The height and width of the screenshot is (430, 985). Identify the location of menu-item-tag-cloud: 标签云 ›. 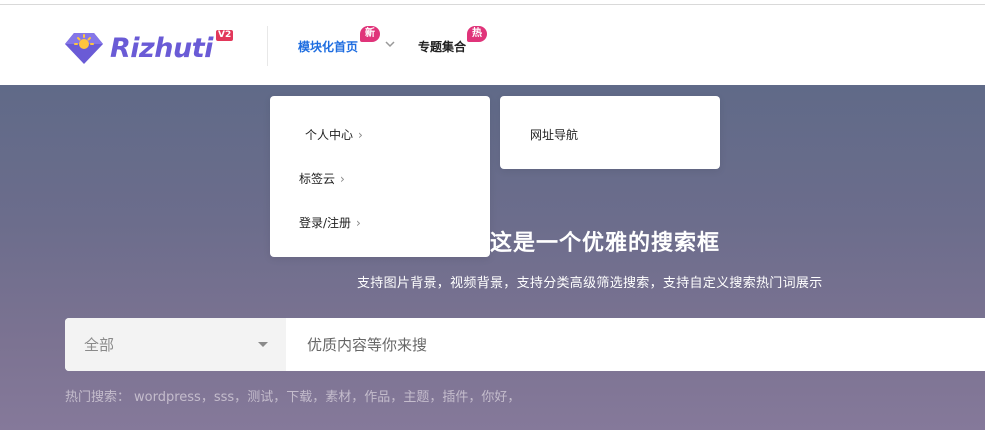
(322, 178).